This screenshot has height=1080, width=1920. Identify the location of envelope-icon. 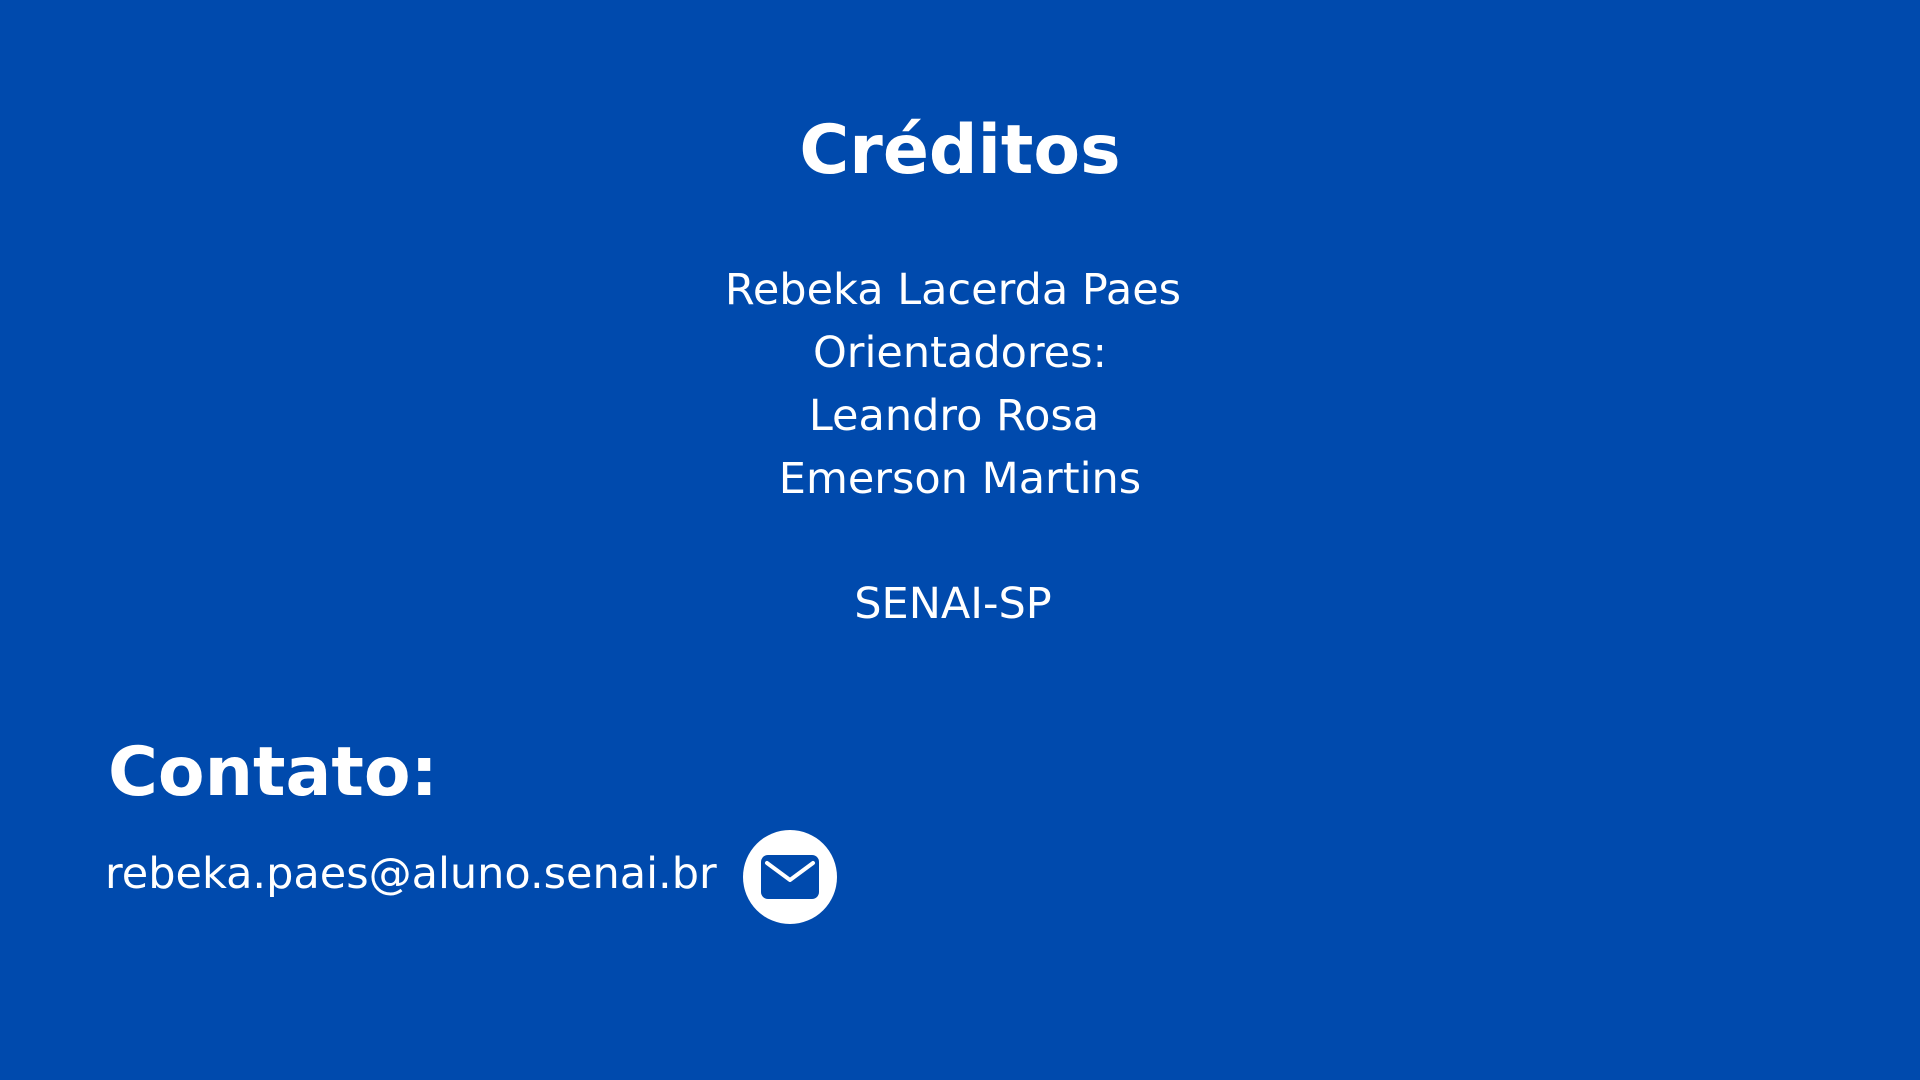
(789, 877).